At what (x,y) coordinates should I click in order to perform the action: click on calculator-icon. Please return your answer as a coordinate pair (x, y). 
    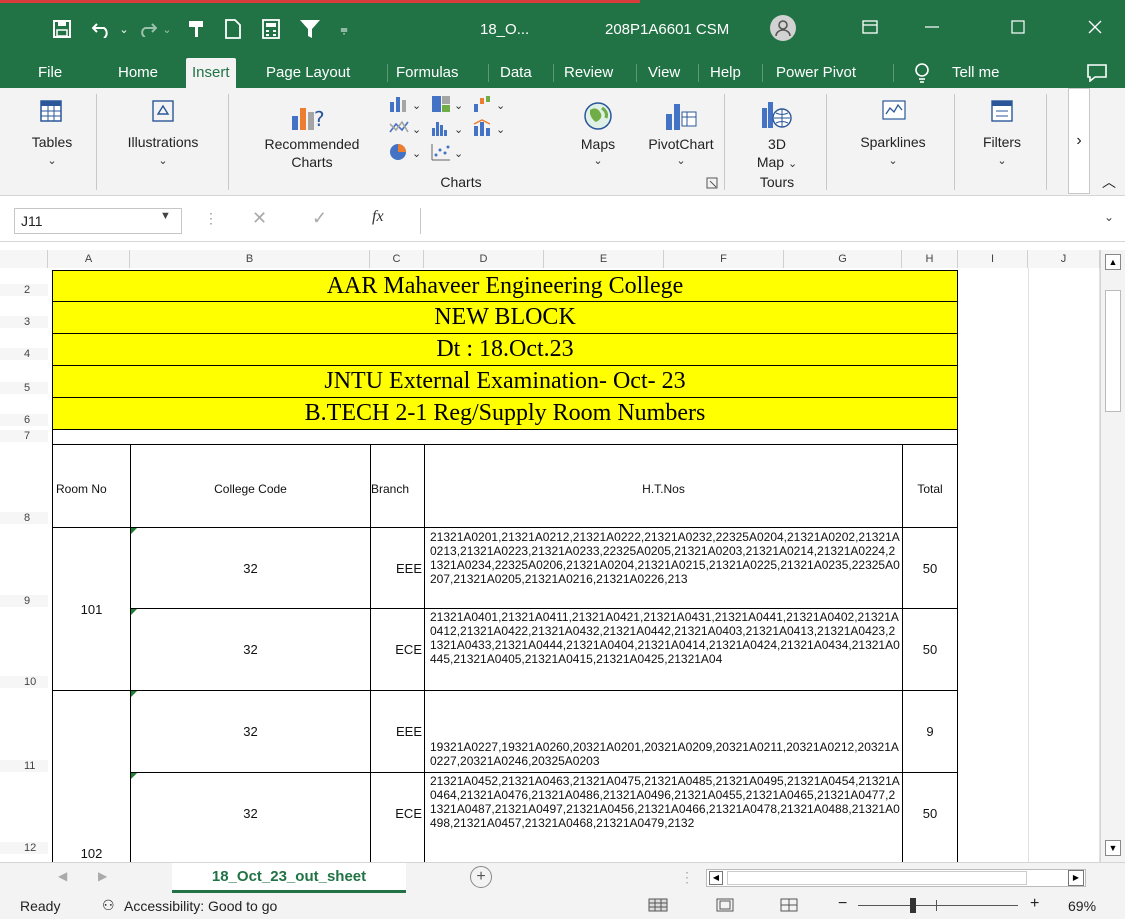
    Looking at the image, I should click on (271, 29).